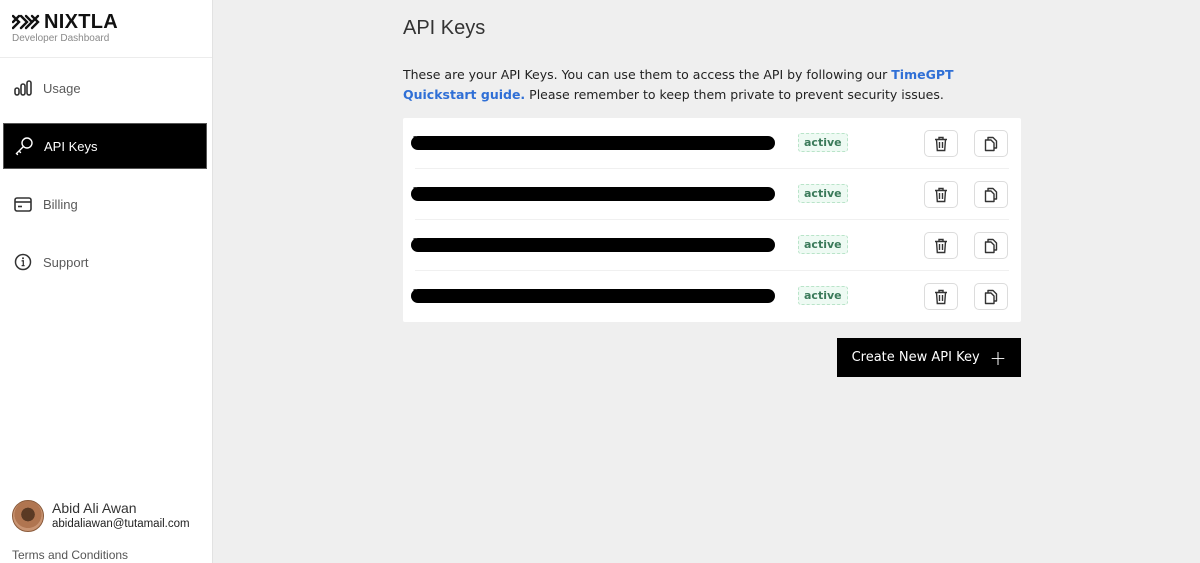  I want to click on info-icon, so click(23, 262).